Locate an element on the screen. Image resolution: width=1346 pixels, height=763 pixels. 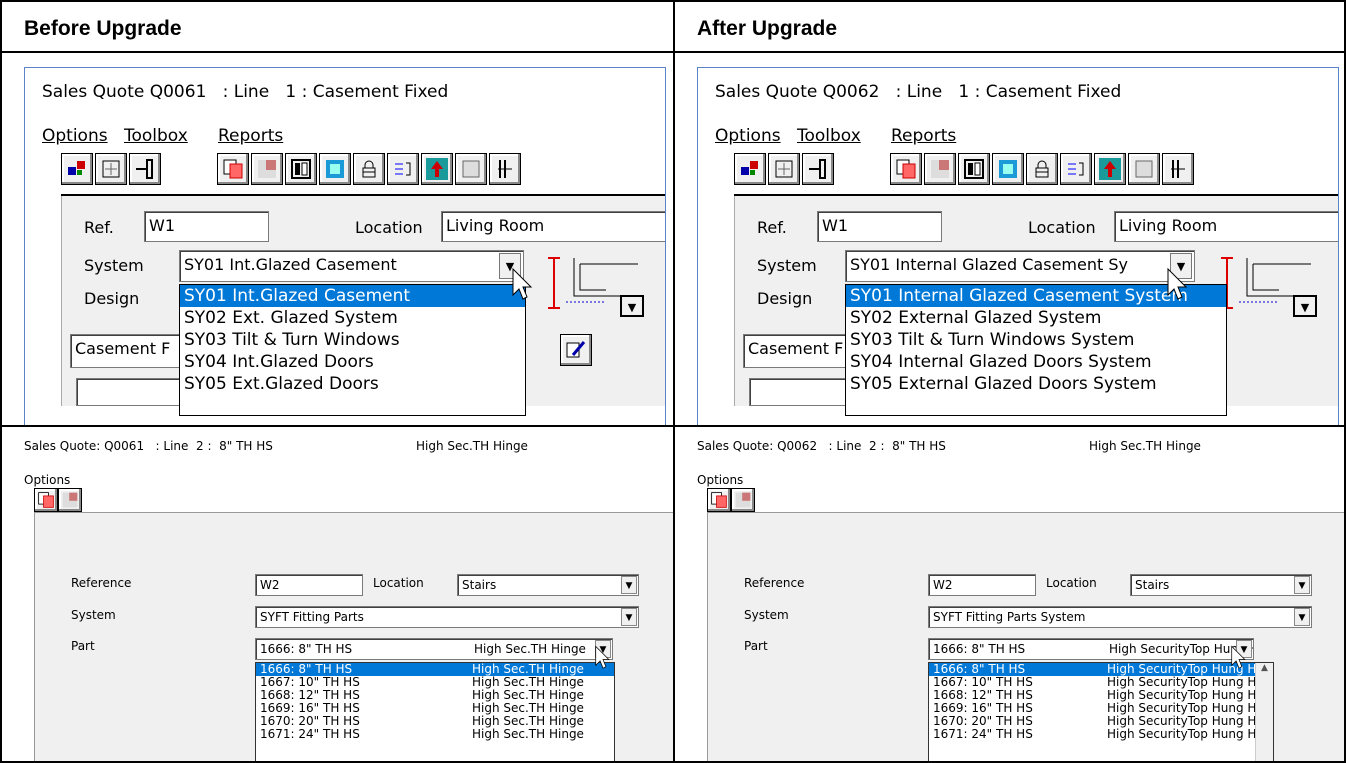
design-name-field: Casement F is located at coordinates (130, 351).